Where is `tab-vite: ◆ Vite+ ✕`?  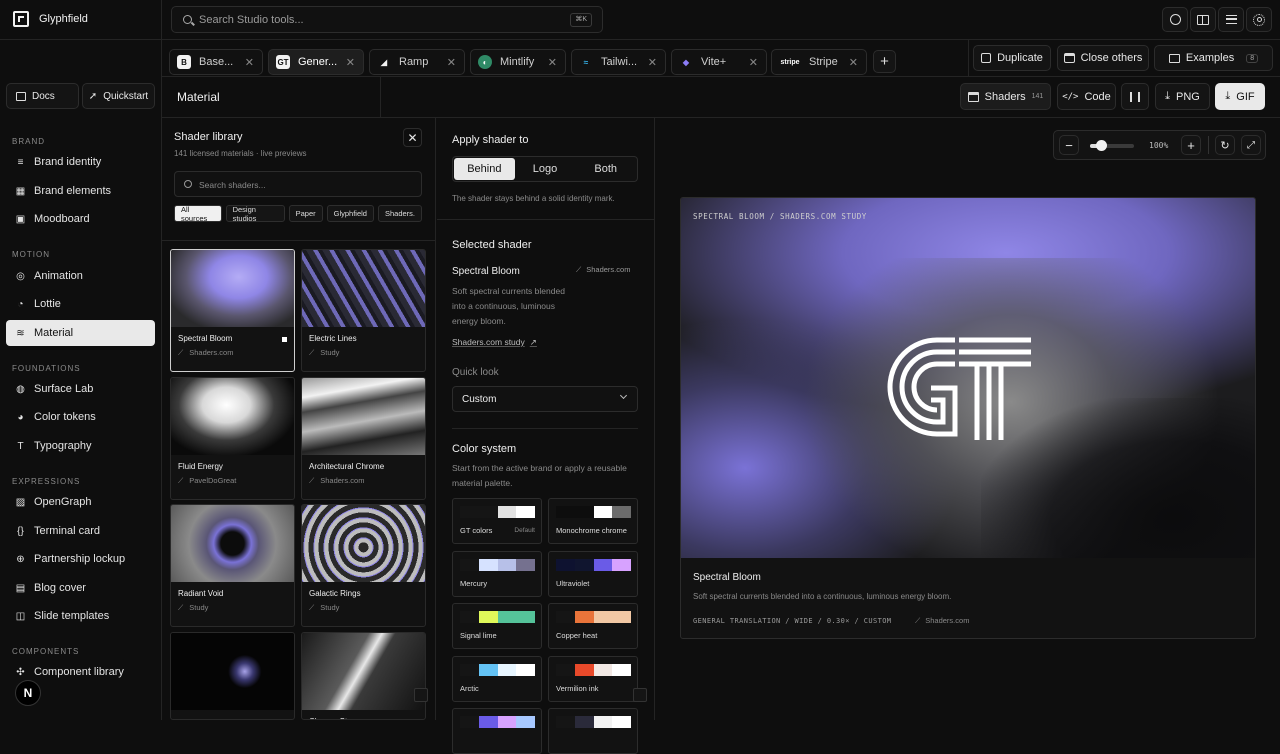
tab-vite: ◆ Vite+ ✕ is located at coordinates (719, 62).